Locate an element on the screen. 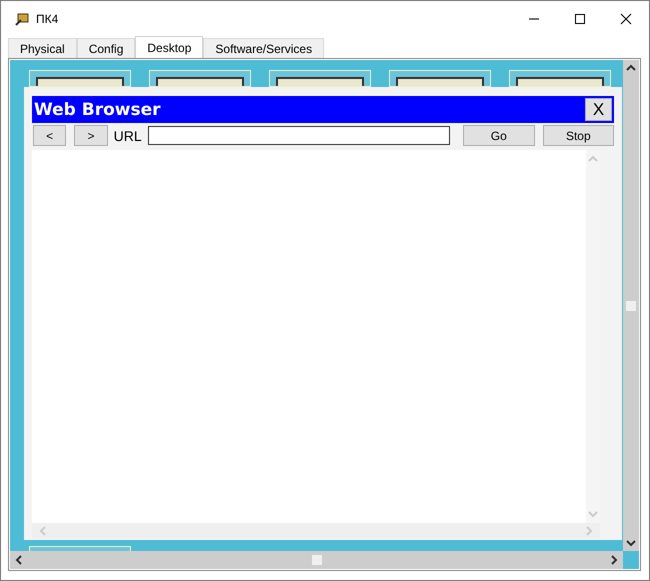  close-icon is located at coordinates (626, 19).